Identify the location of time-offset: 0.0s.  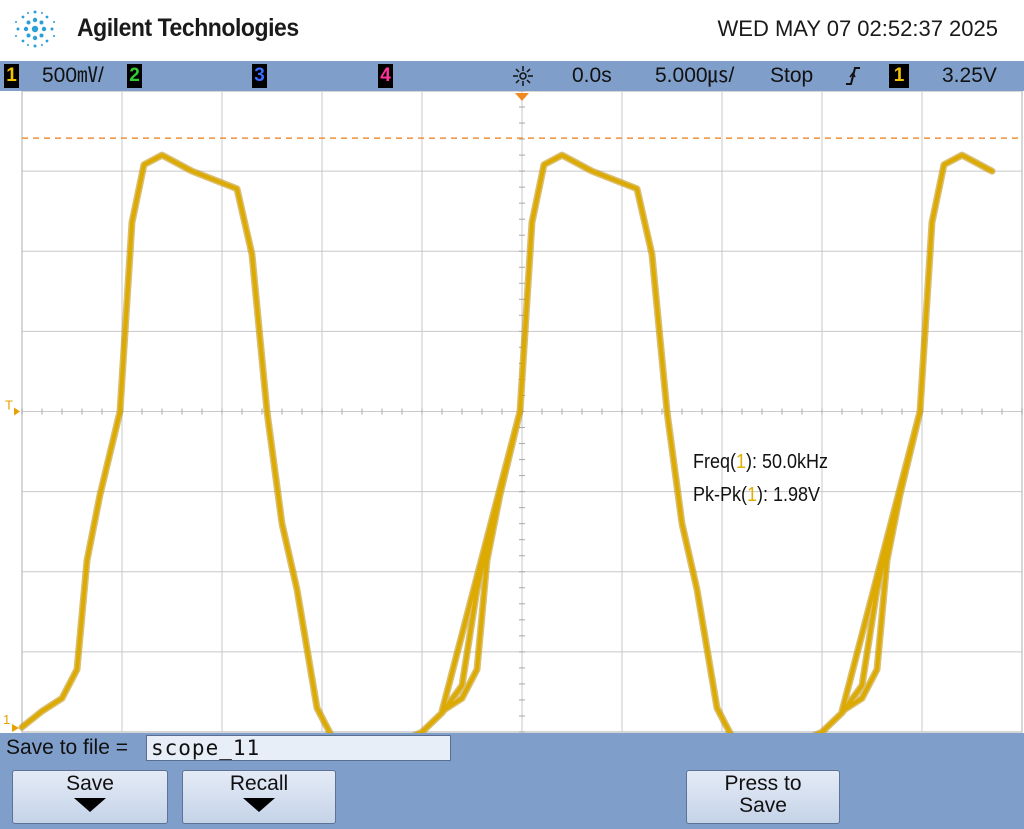
(592, 75).